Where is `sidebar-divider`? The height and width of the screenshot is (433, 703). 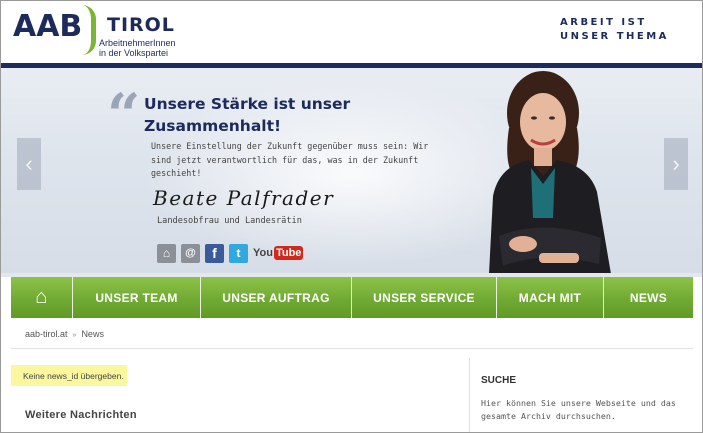 sidebar-divider is located at coordinates (469, 395).